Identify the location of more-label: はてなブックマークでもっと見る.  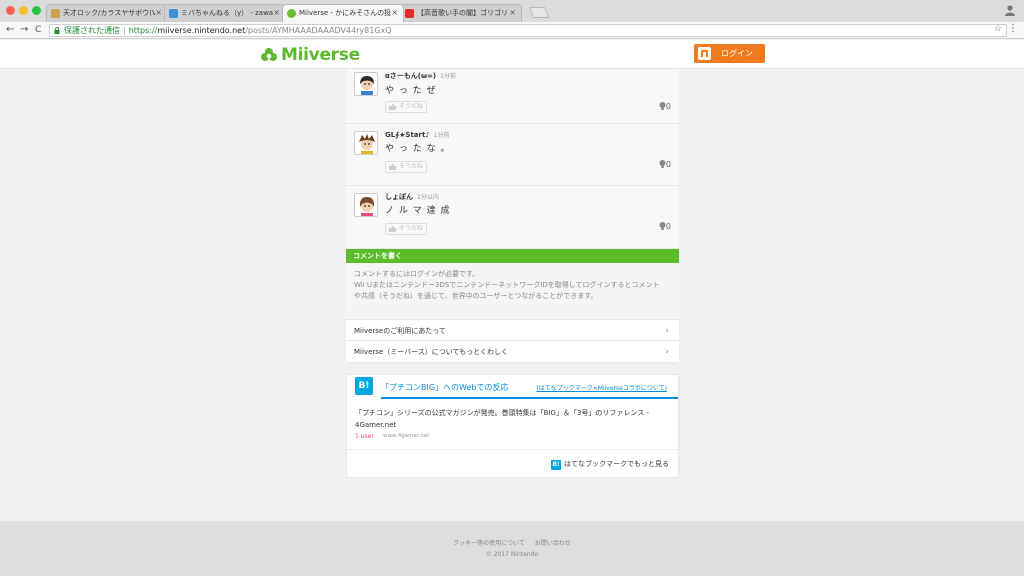
(616, 464).